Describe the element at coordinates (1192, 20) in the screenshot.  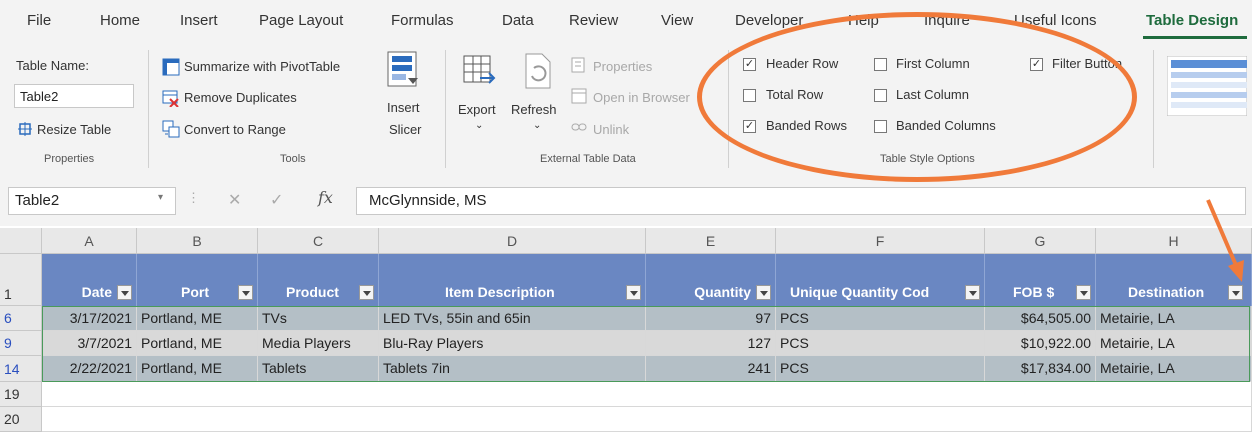
I see `tab-table-design: Table Design` at that location.